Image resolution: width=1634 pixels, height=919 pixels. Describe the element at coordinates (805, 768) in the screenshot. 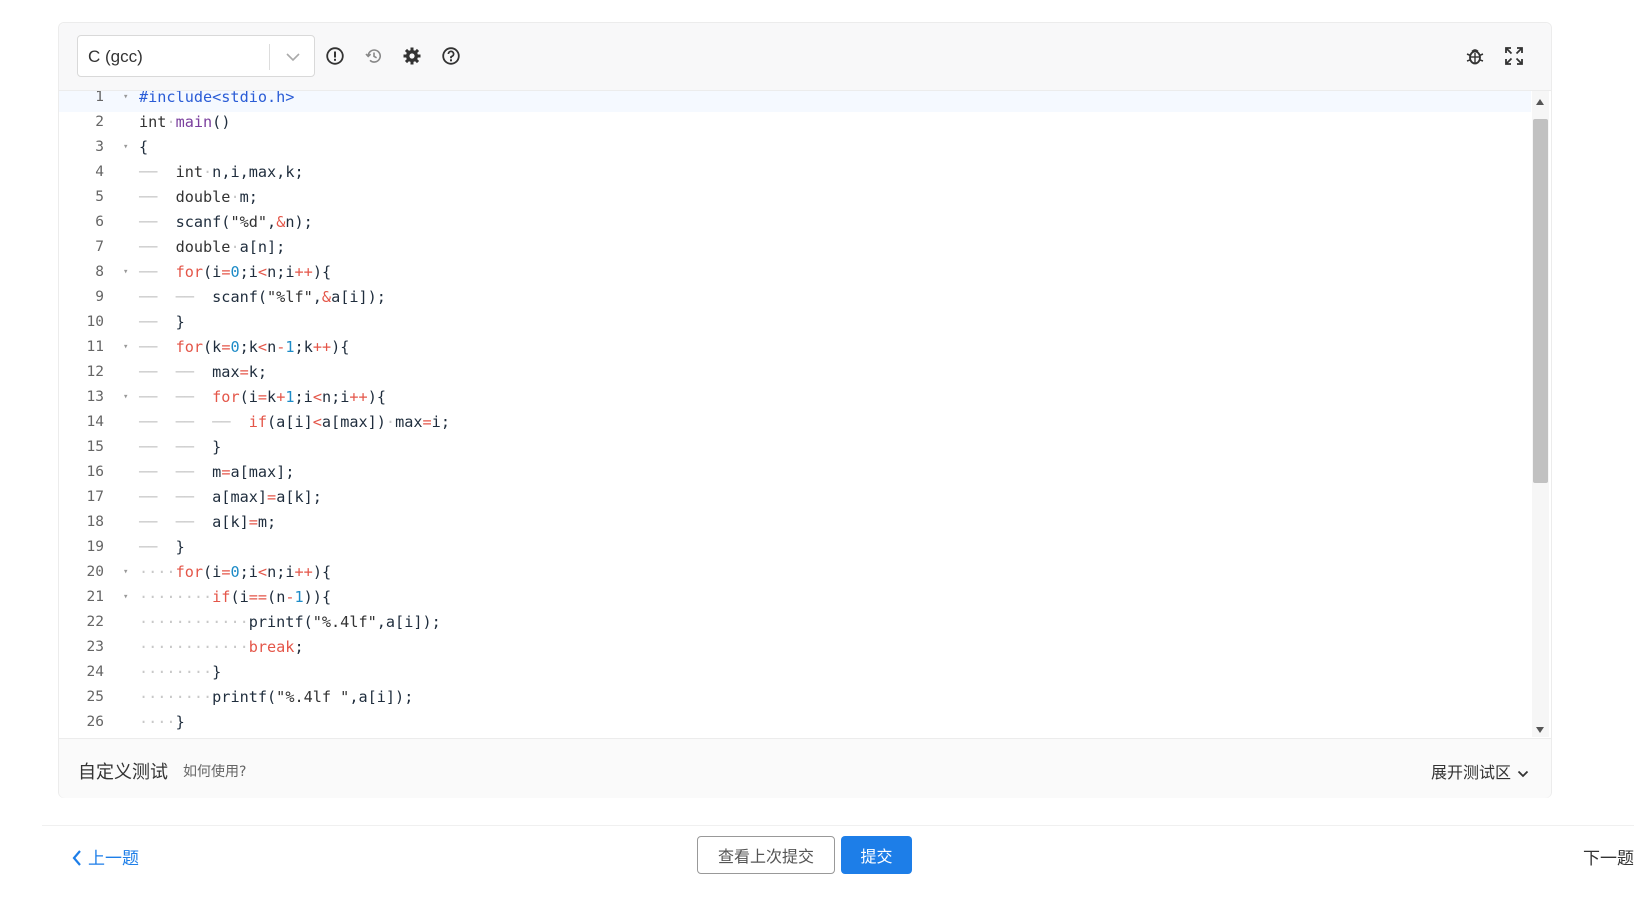

I see `custom-test-bar: 自定义测试 如何使用? 展开测试区` at that location.